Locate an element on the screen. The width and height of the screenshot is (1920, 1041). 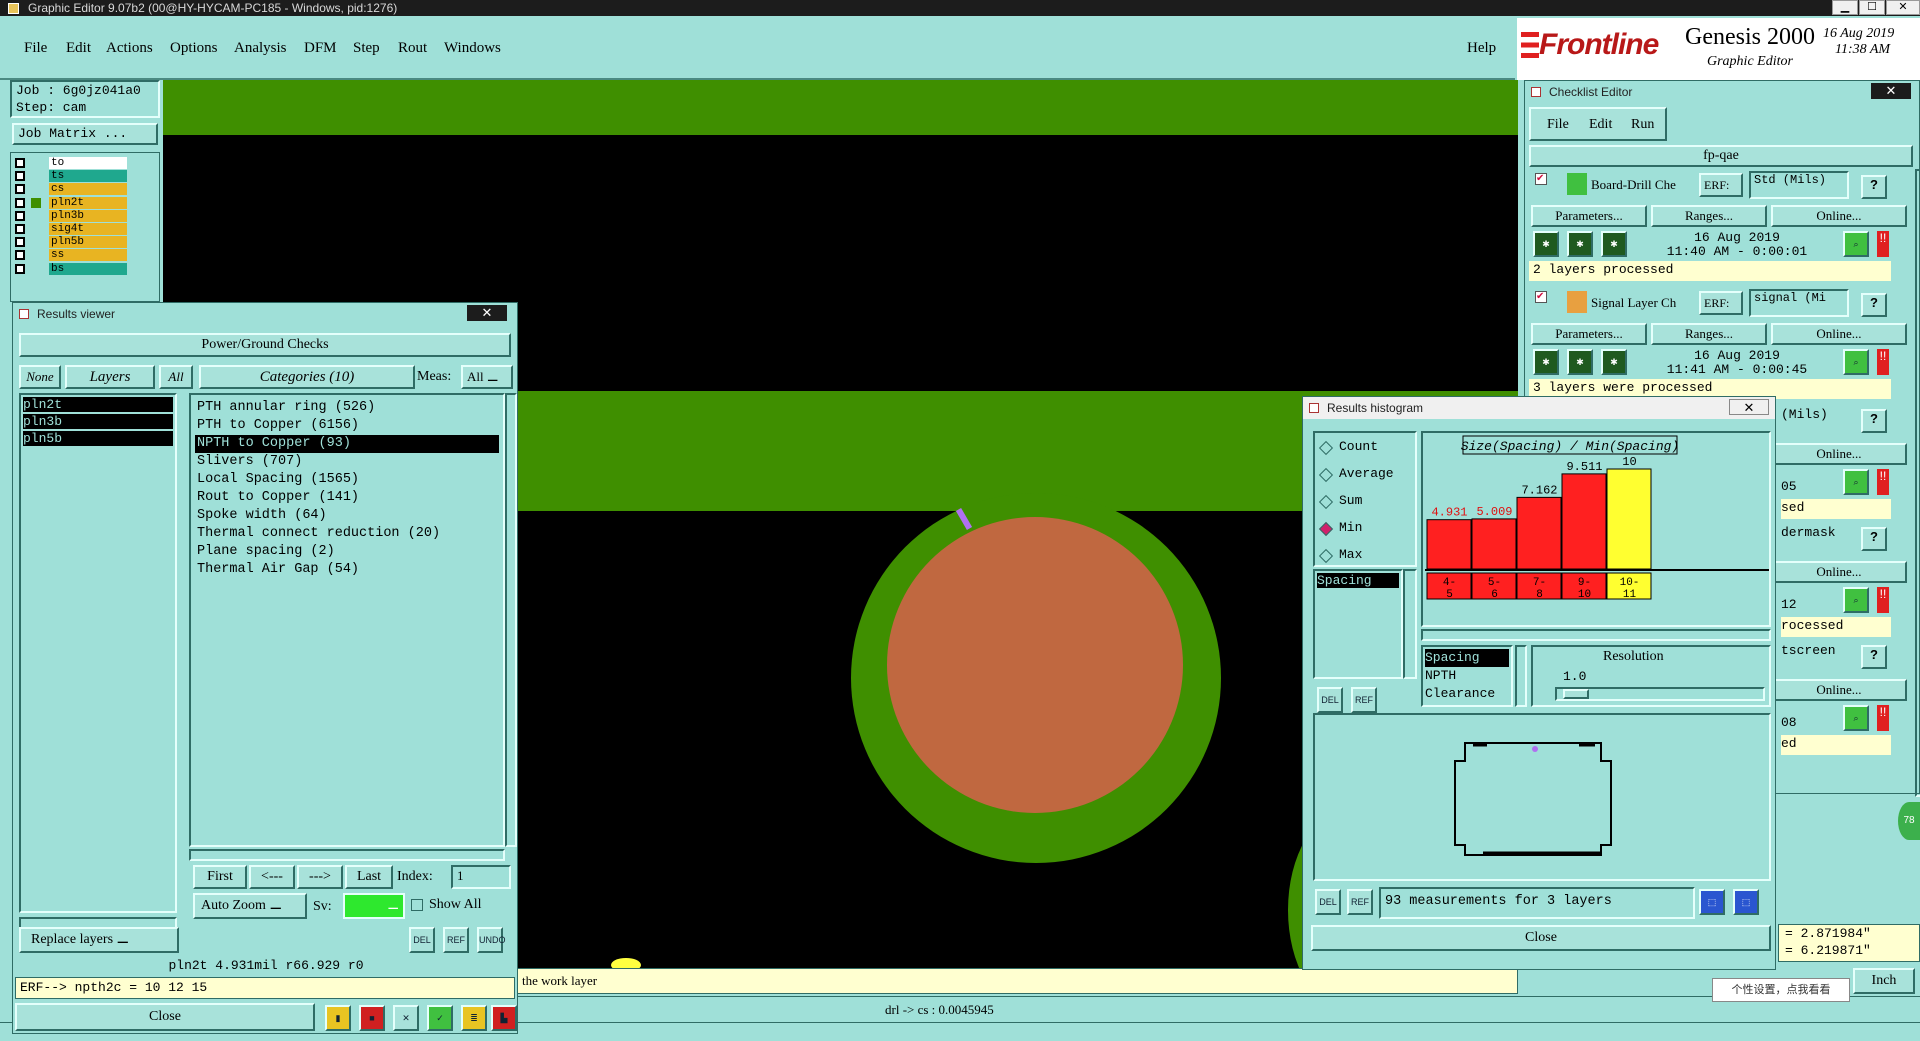
category-item: Spoke width (64) is located at coordinates (347, 516).